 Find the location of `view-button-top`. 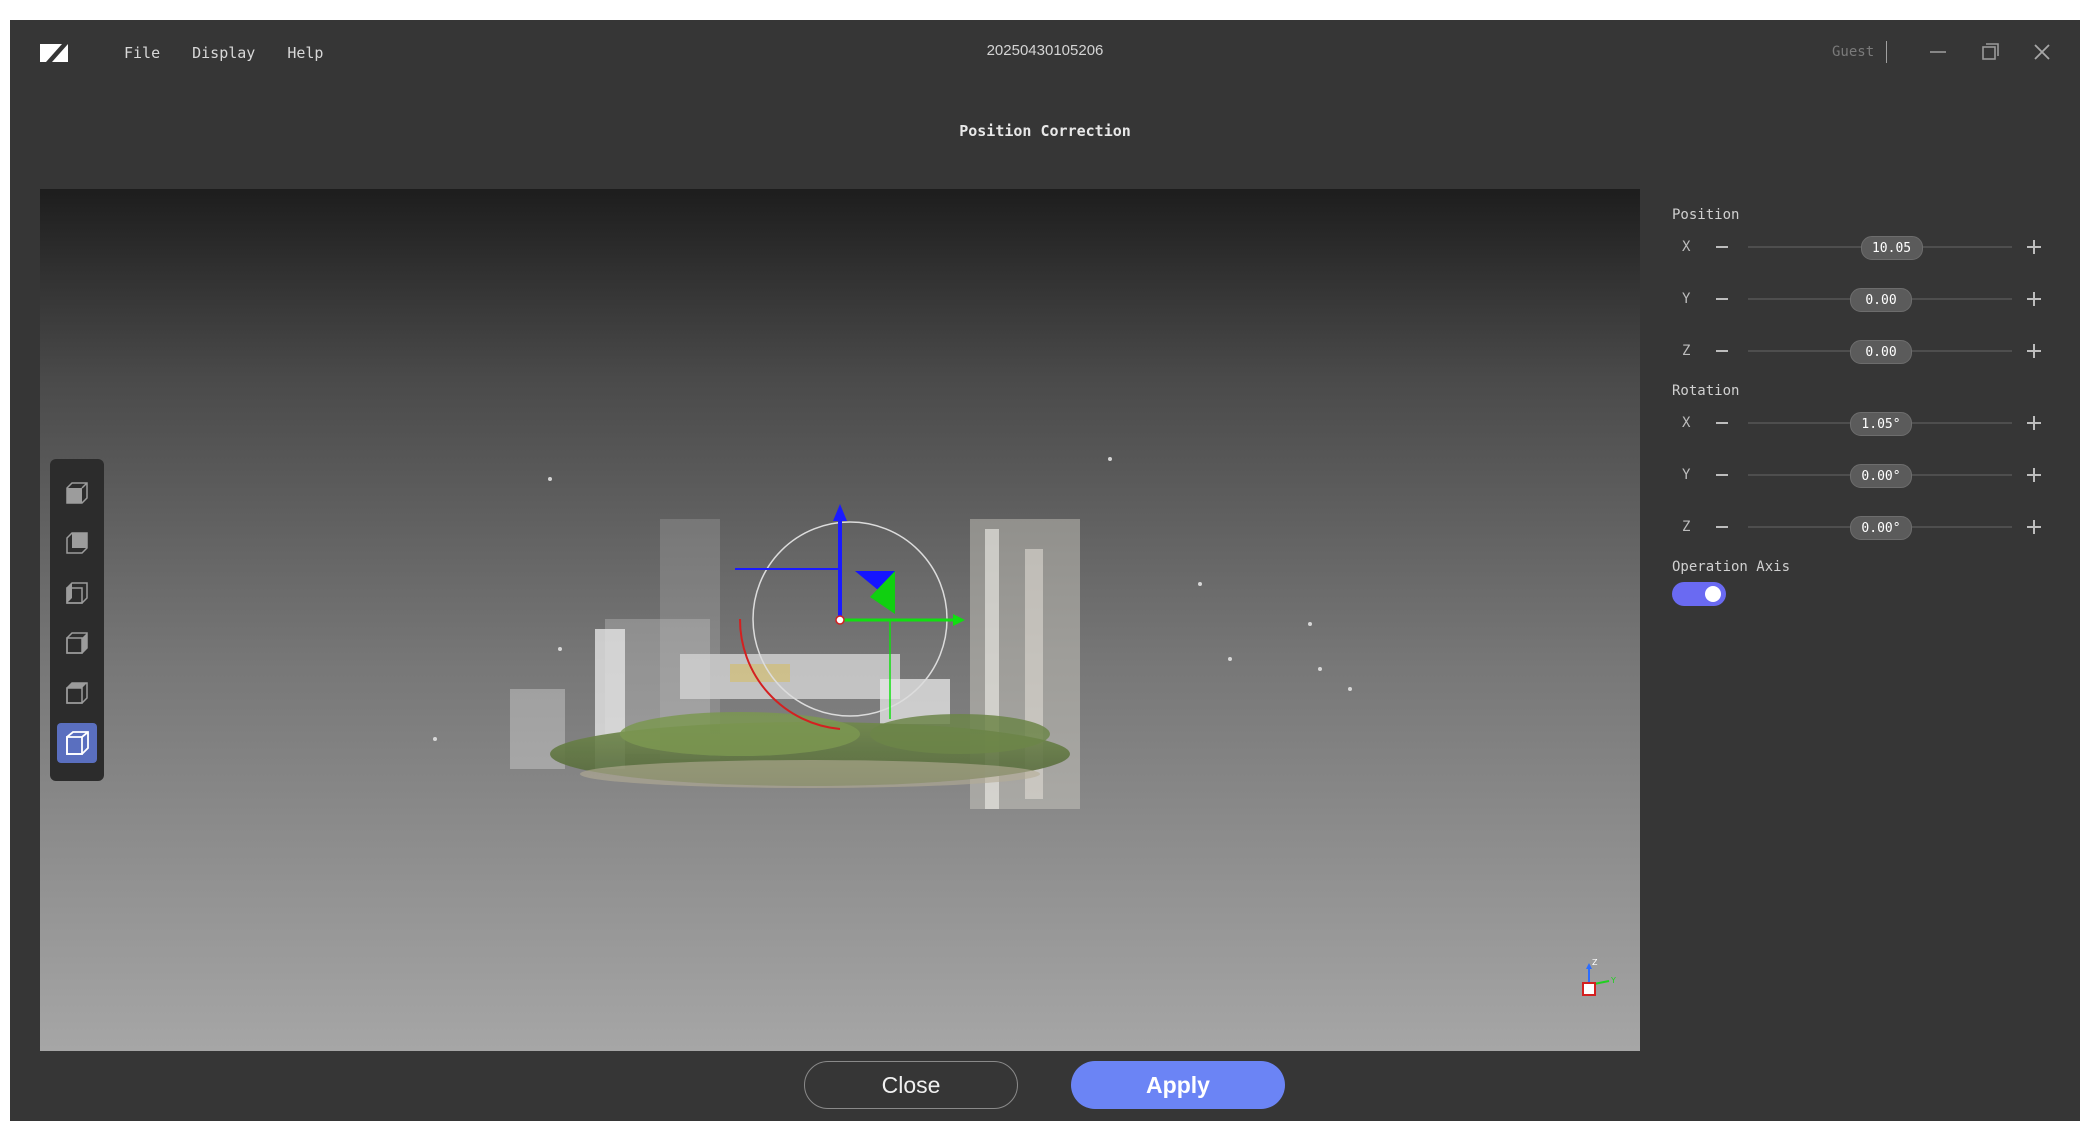

view-button-top is located at coordinates (77, 693).